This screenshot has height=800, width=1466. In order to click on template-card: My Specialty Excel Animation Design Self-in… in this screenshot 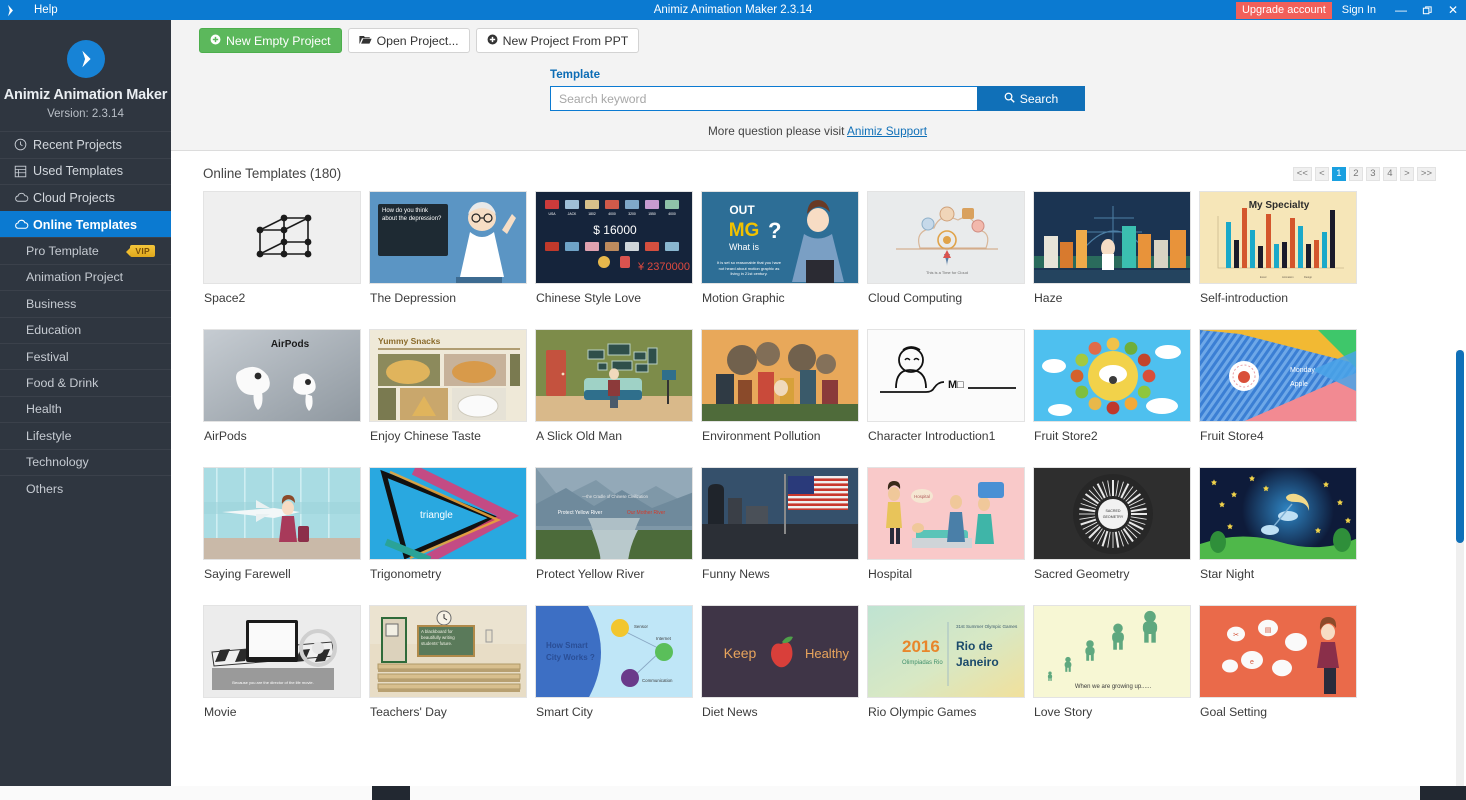, I will do `click(1279, 251)`.